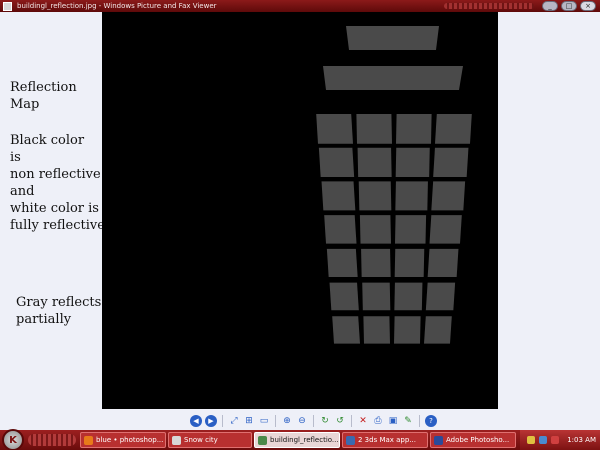  What do you see at coordinates (392, 38) in the screenshot?
I see `roof-panel-top` at bounding box center [392, 38].